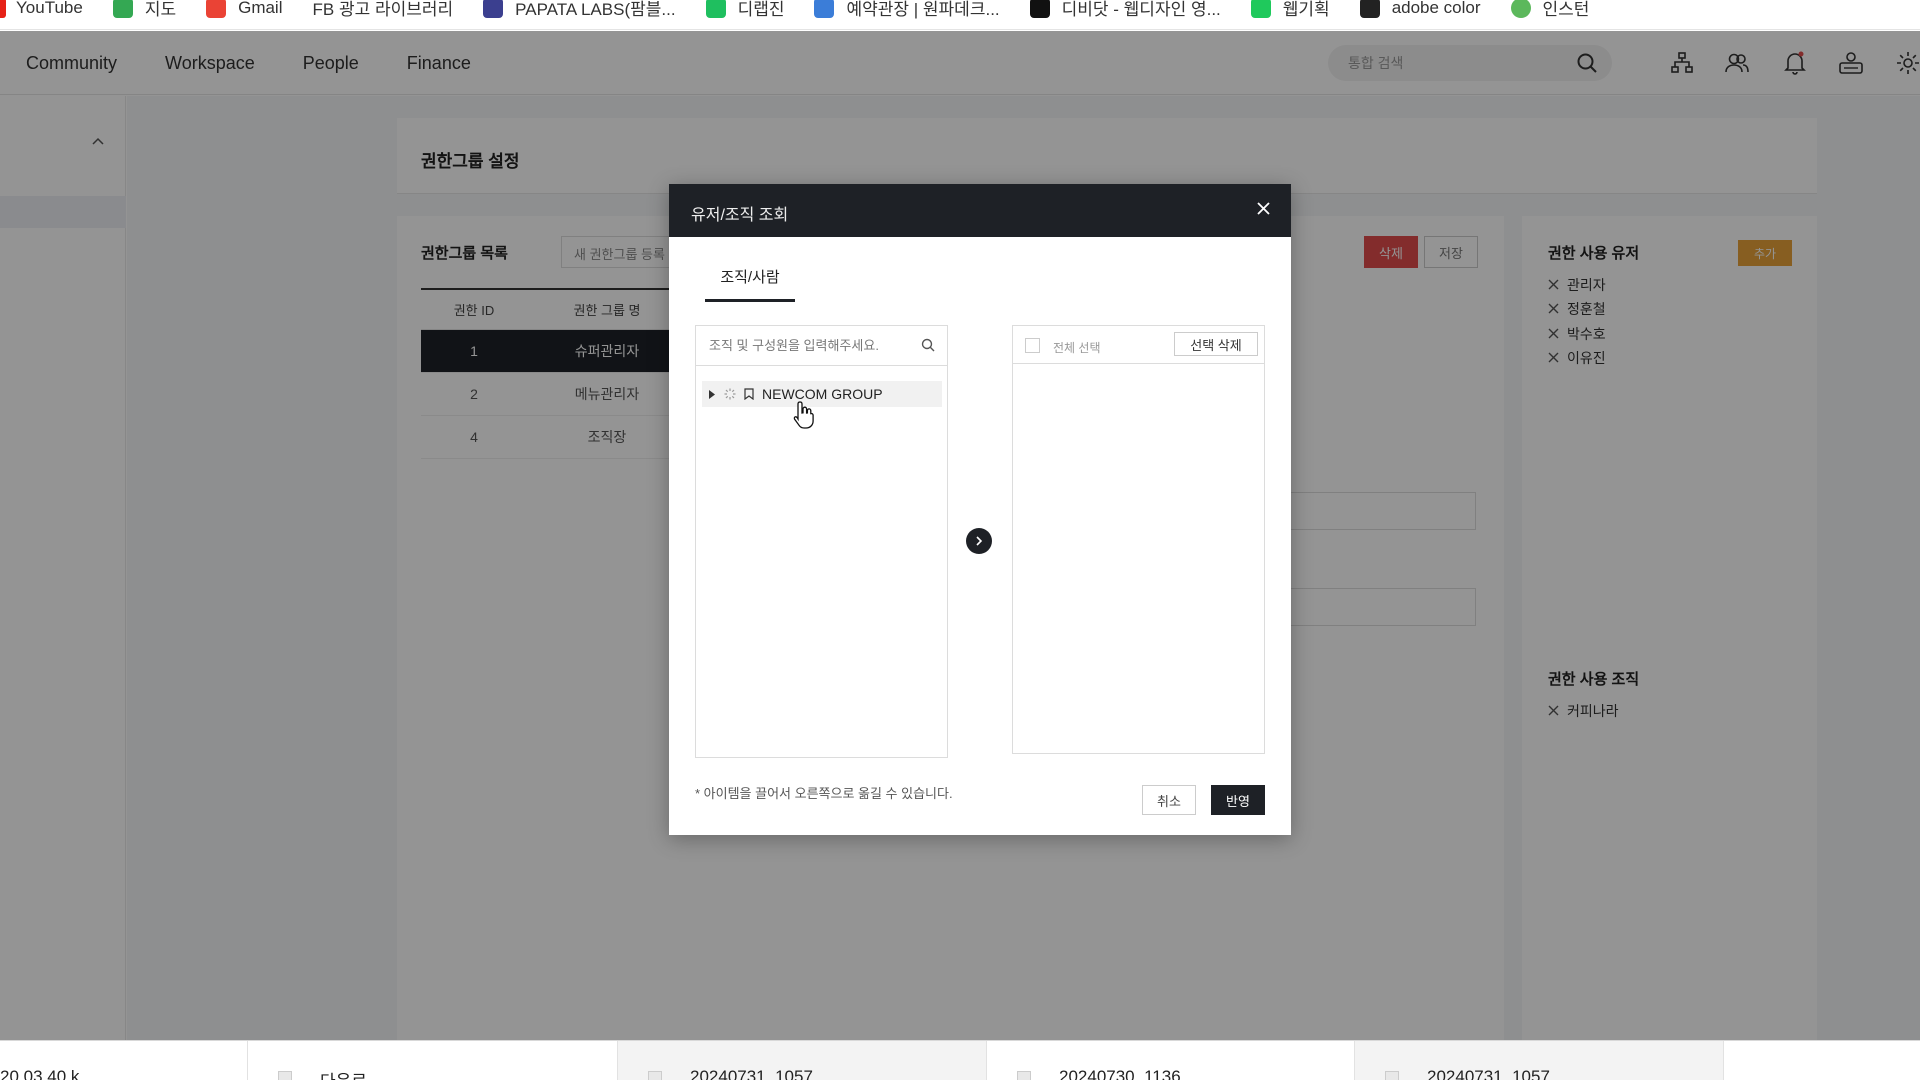  Describe the element at coordinates (744, 11) in the screenshot. I see `bookmark-dlab: 디랩진` at that location.